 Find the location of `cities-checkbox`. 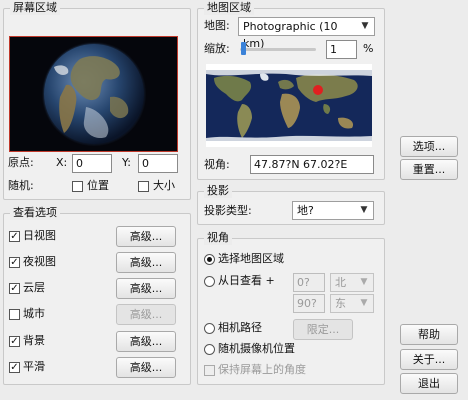

cities-checkbox is located at coordinates (14, 314).